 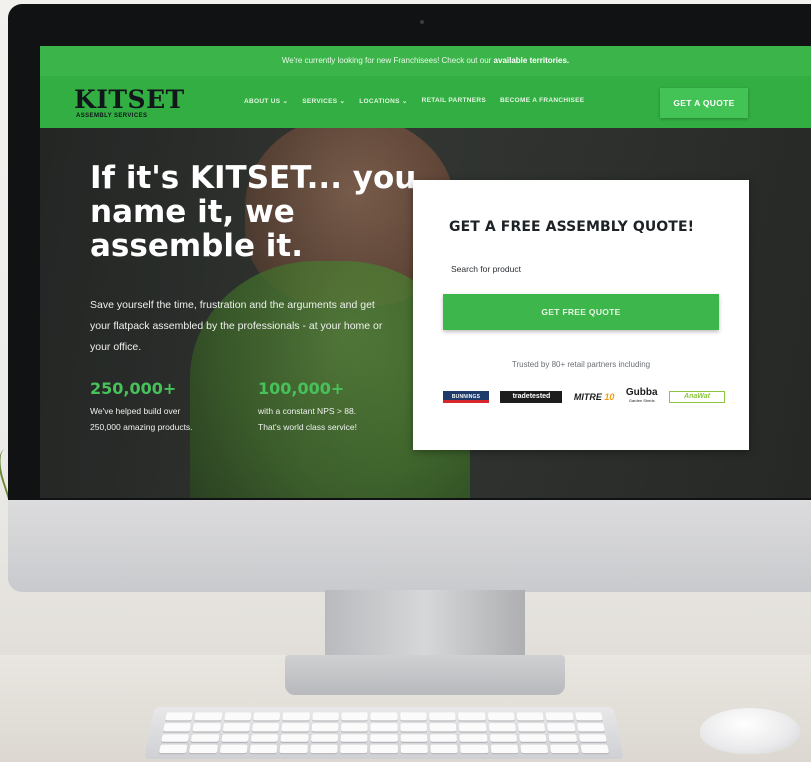 What do you see at coordinates (422, 22) in the screenshot?
I see `camera-icon` at bounding box center [422, 22].